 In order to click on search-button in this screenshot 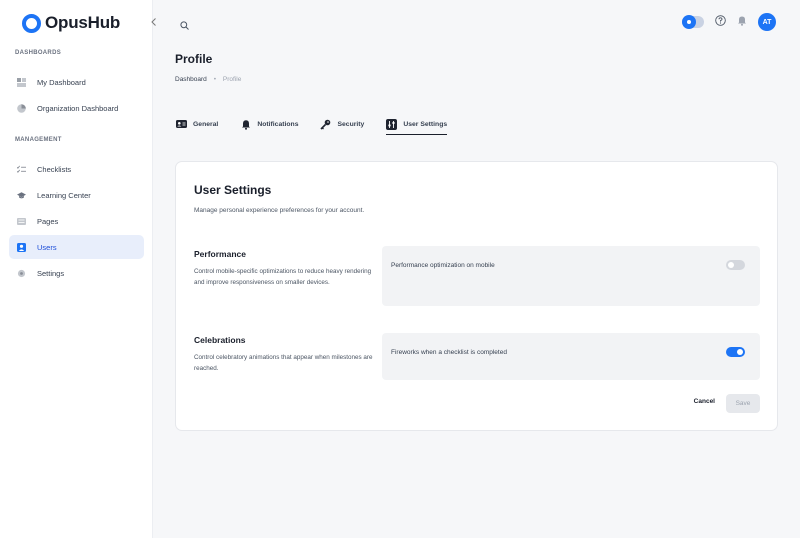, I will do `click(184, 26)`.